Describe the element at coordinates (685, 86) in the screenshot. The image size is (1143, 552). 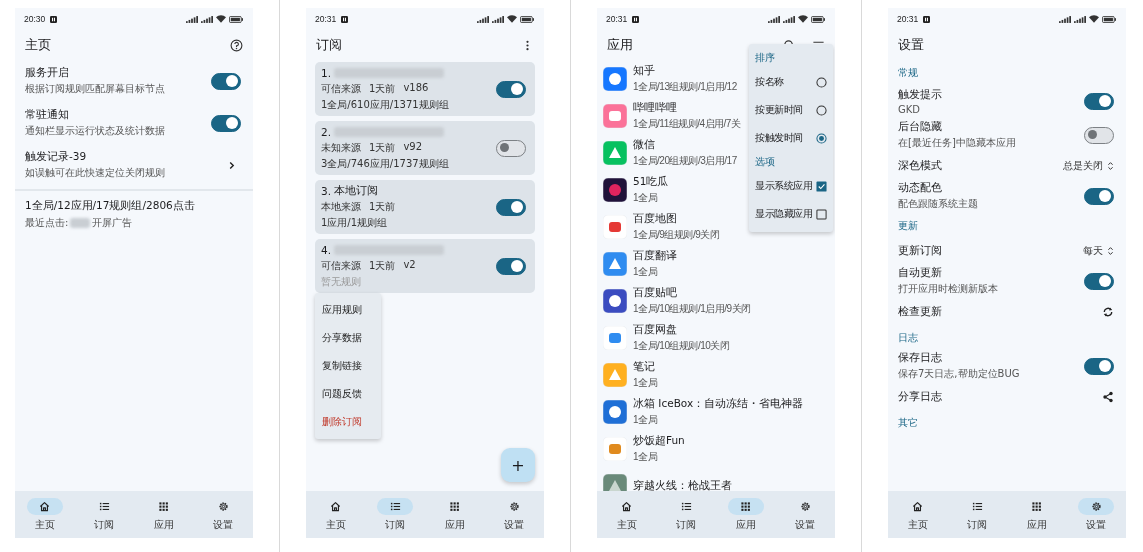
I see `app-rule-summary: 1全局/13组规则/1启用/12` at that location.